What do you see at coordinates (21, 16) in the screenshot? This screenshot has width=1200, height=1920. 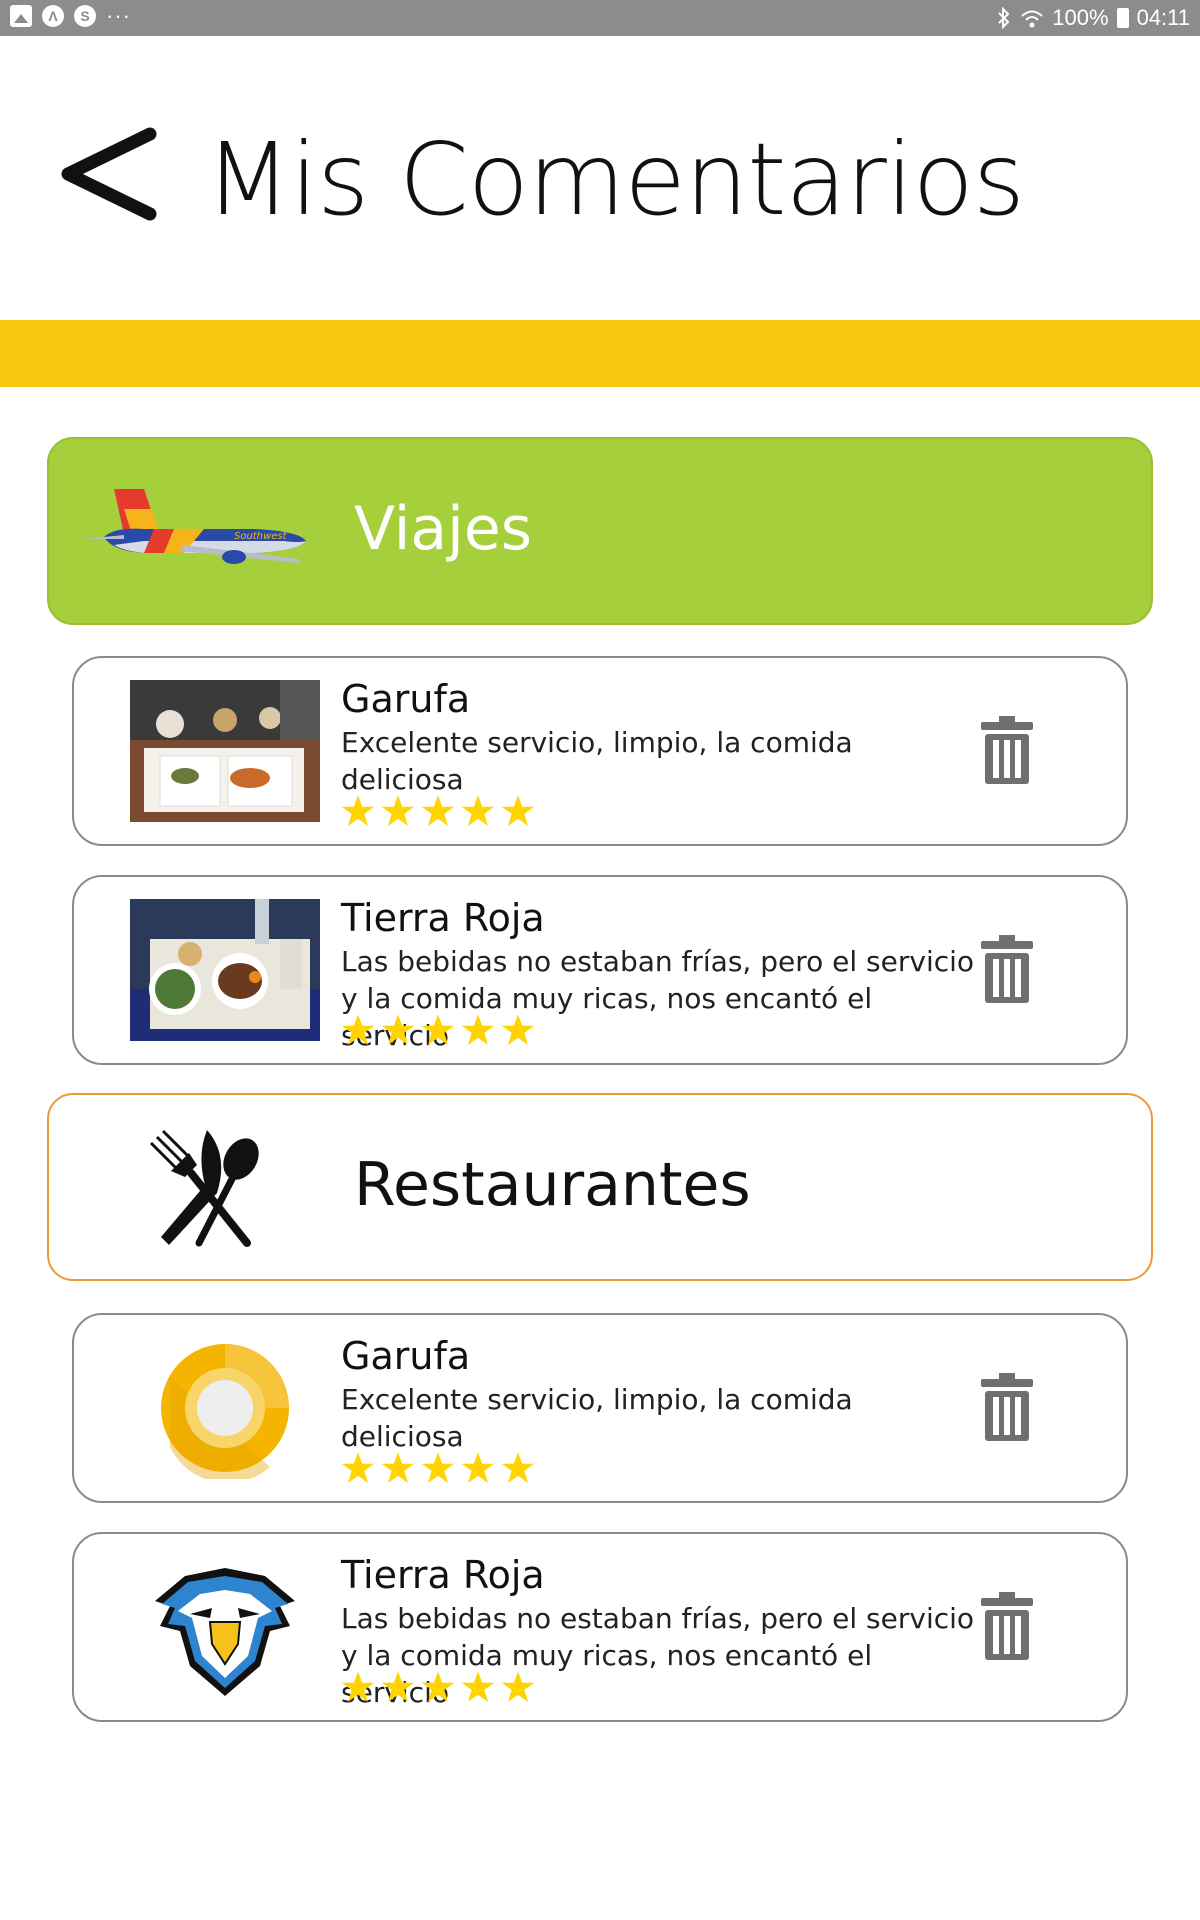 I see `gallery-icon` at bounding box center [21, 16].